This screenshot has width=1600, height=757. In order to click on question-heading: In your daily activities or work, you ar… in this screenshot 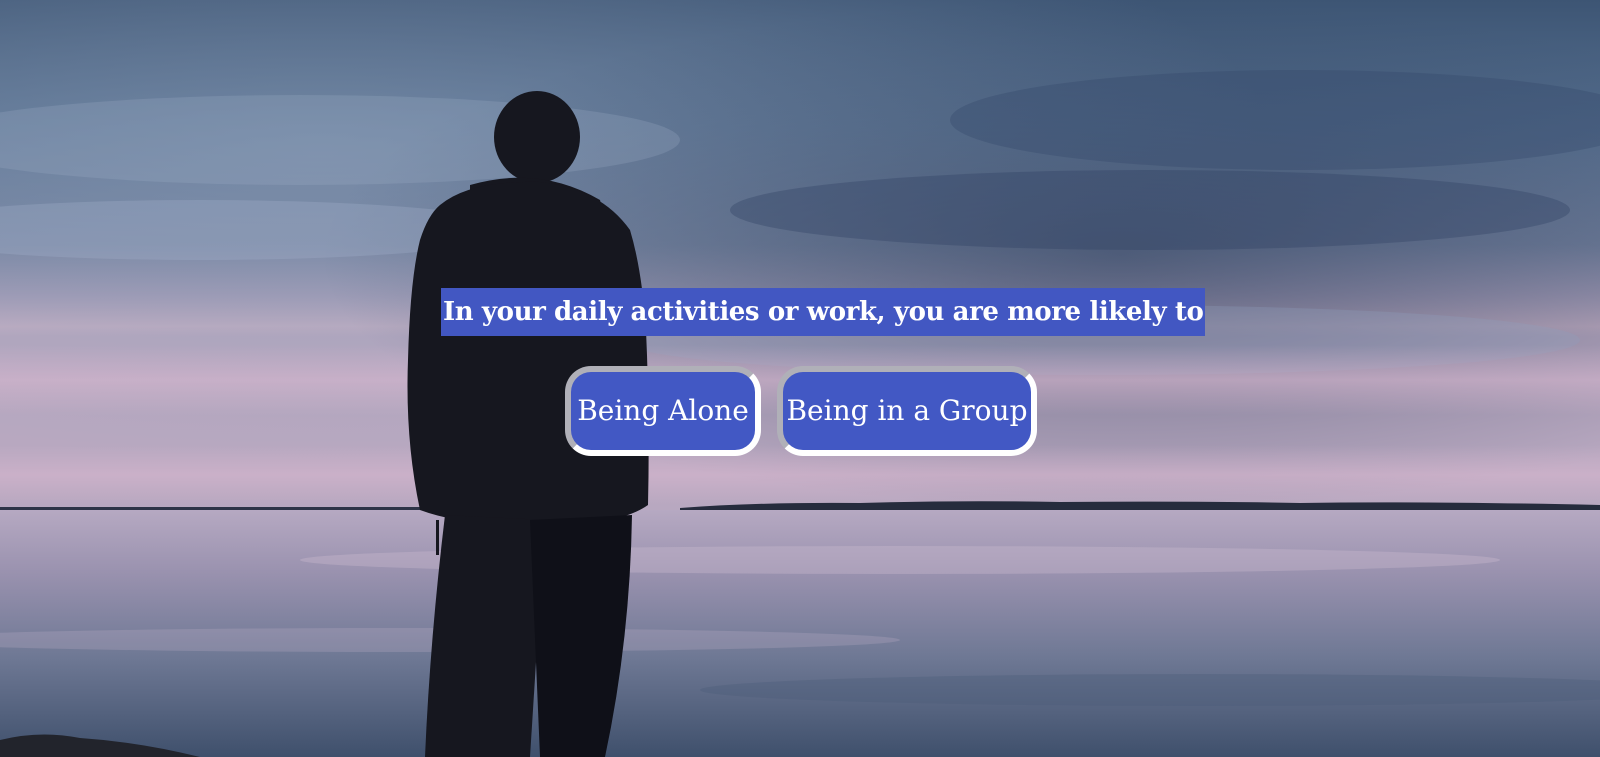, I will do `click(823, 312)`.